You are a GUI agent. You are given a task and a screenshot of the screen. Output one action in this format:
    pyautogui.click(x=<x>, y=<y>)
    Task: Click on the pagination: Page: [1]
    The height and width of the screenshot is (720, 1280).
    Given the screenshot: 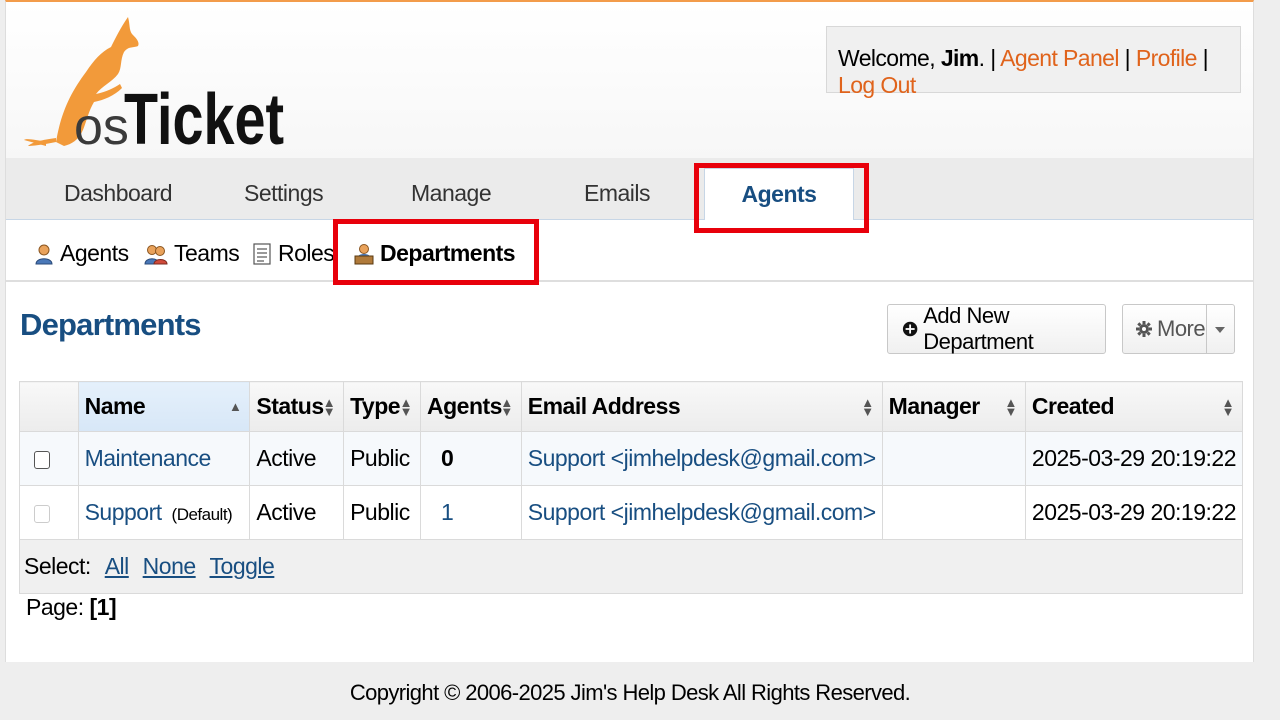 What is the action you would take?
    pyautogui.click(x=71, y=607)
    